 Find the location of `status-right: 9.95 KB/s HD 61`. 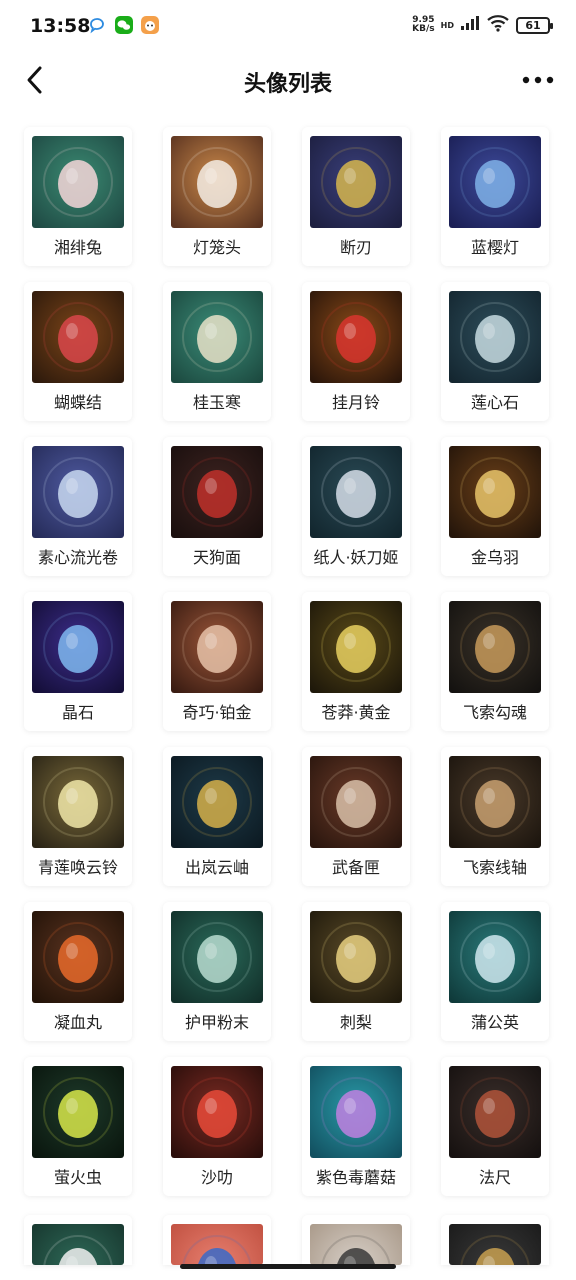

status-right: 9.95 KB/s HD 61 is located at coordinates (482, 25).